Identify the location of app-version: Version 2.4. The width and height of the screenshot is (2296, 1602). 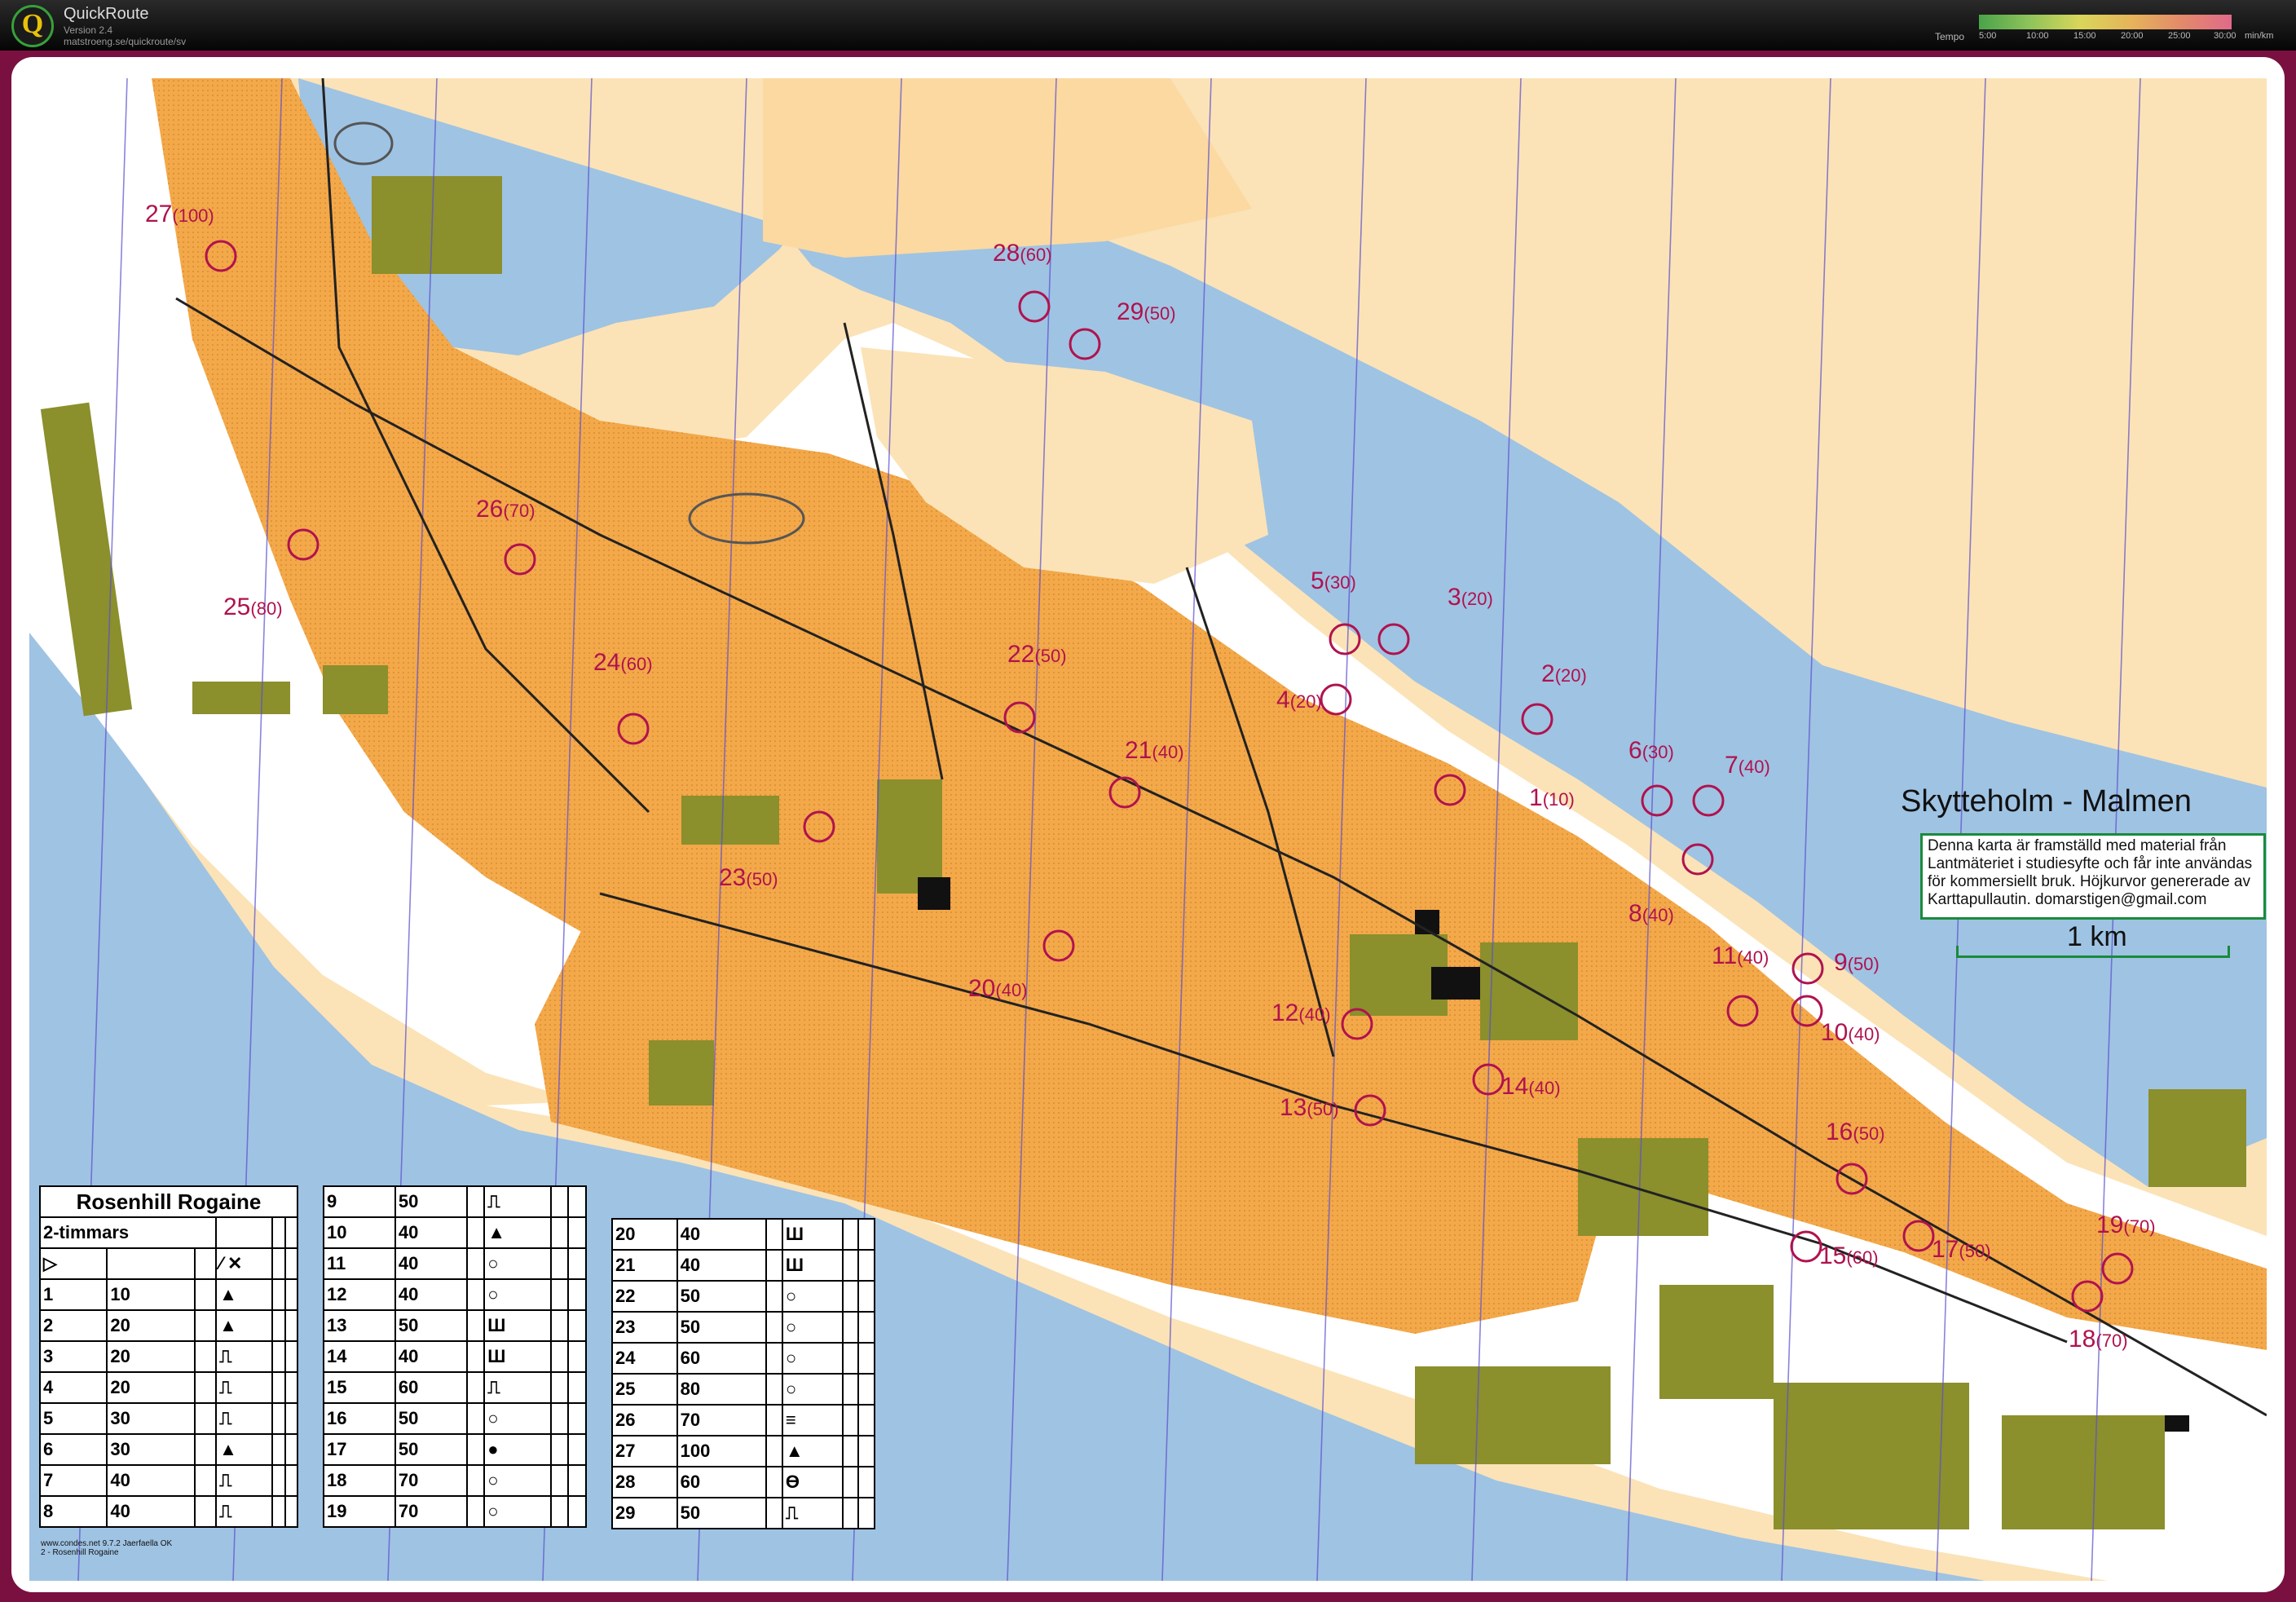
(88, 30).